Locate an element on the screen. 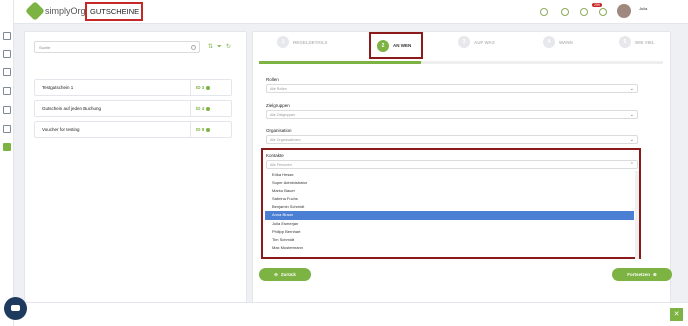 The image size is (688, 326). lightbulb-icon is located at coordinates (544, 12).